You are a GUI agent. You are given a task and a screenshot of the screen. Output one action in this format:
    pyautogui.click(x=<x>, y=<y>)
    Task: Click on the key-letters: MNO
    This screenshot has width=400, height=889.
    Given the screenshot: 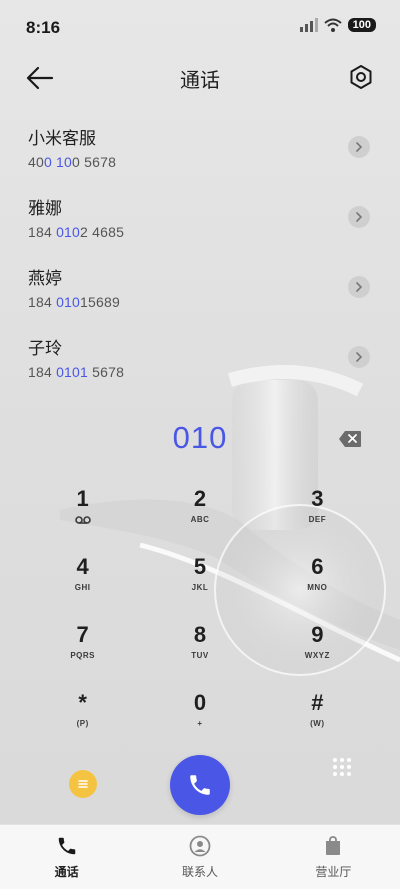 What is the action you would take?
    pyautogui.click(x=317, y=587)
    